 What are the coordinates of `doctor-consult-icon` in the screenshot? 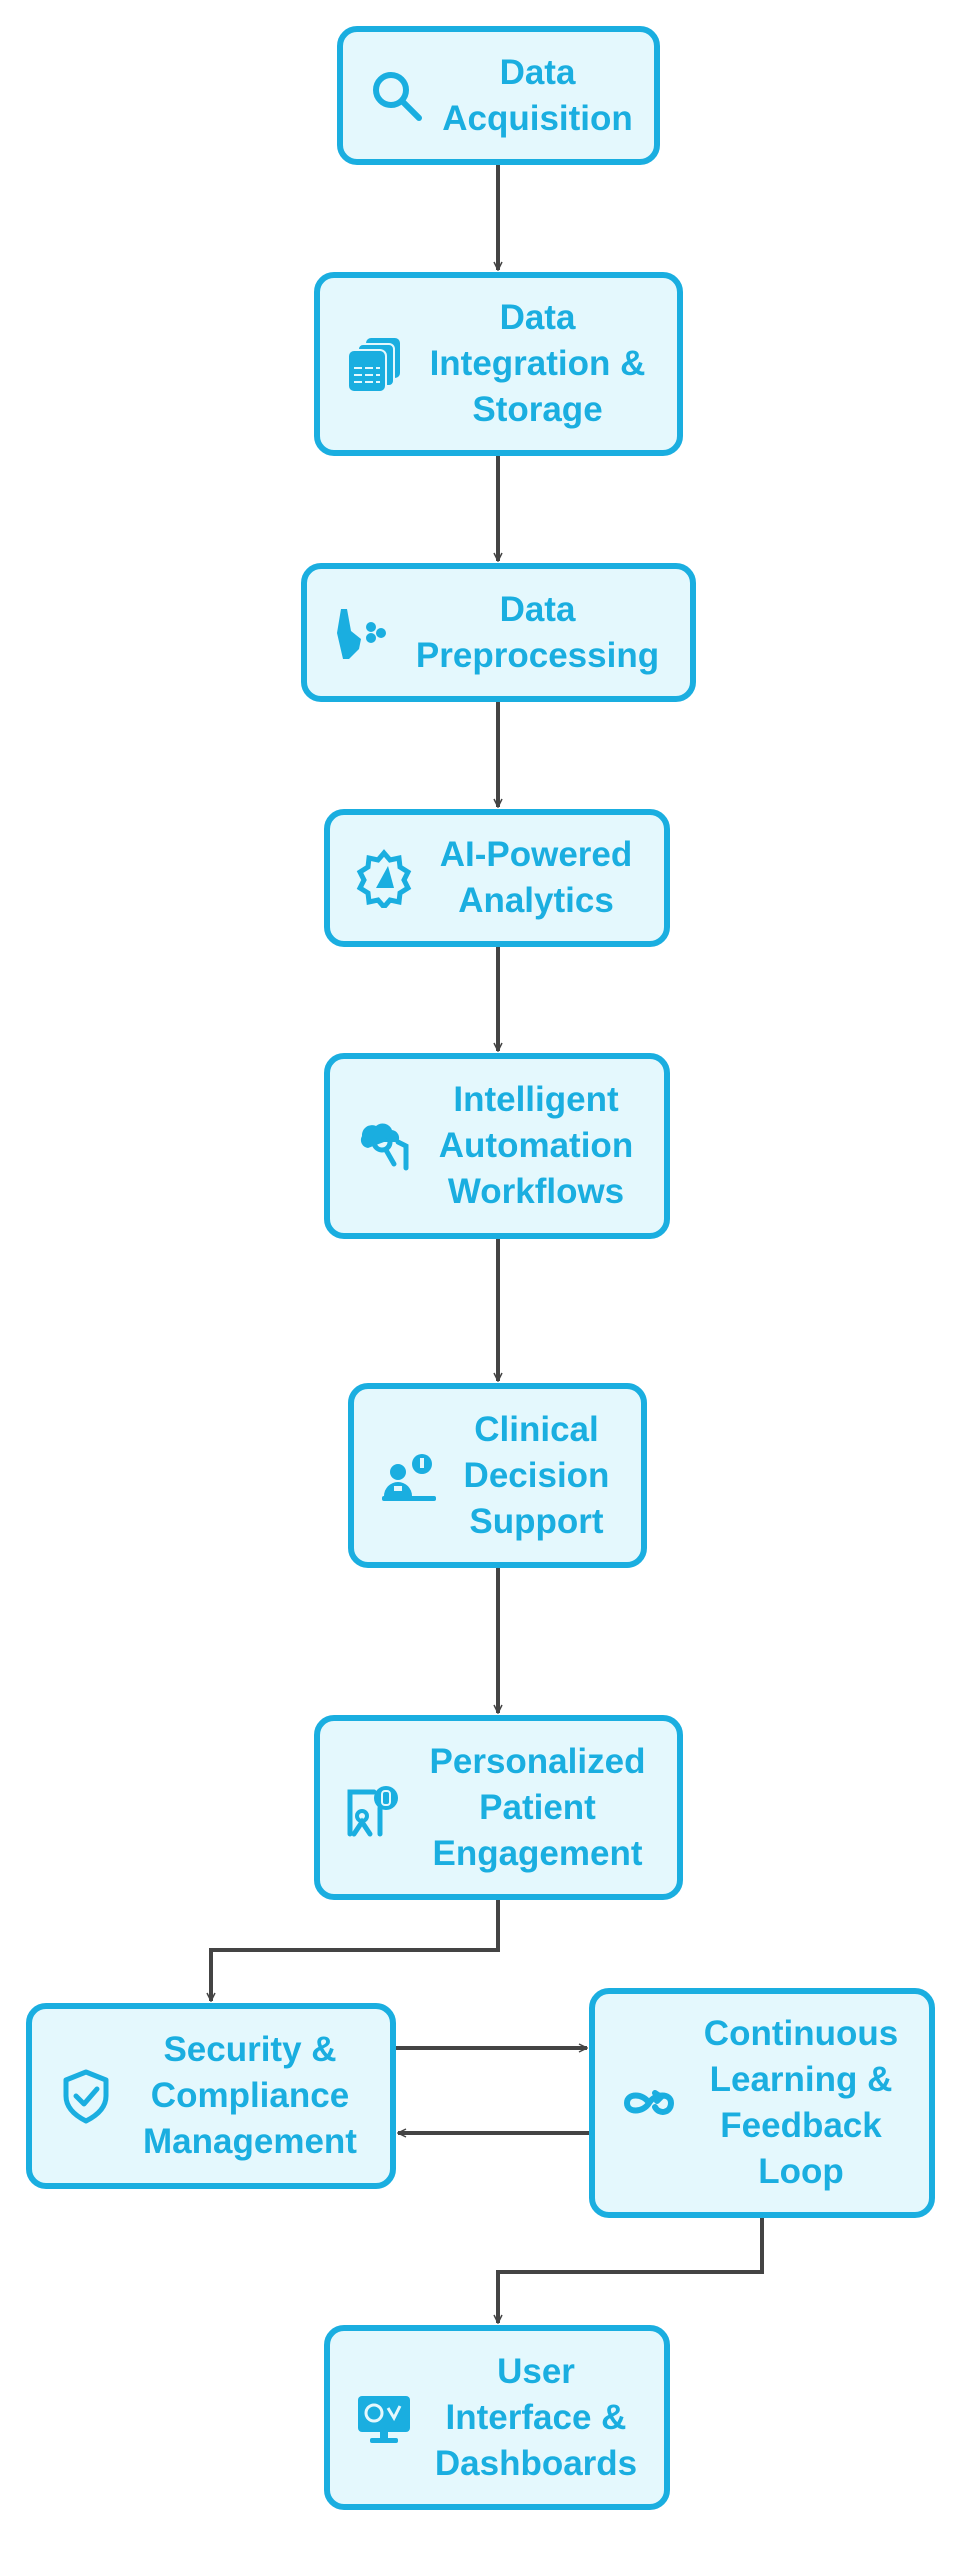 It's located at (408, 1476).